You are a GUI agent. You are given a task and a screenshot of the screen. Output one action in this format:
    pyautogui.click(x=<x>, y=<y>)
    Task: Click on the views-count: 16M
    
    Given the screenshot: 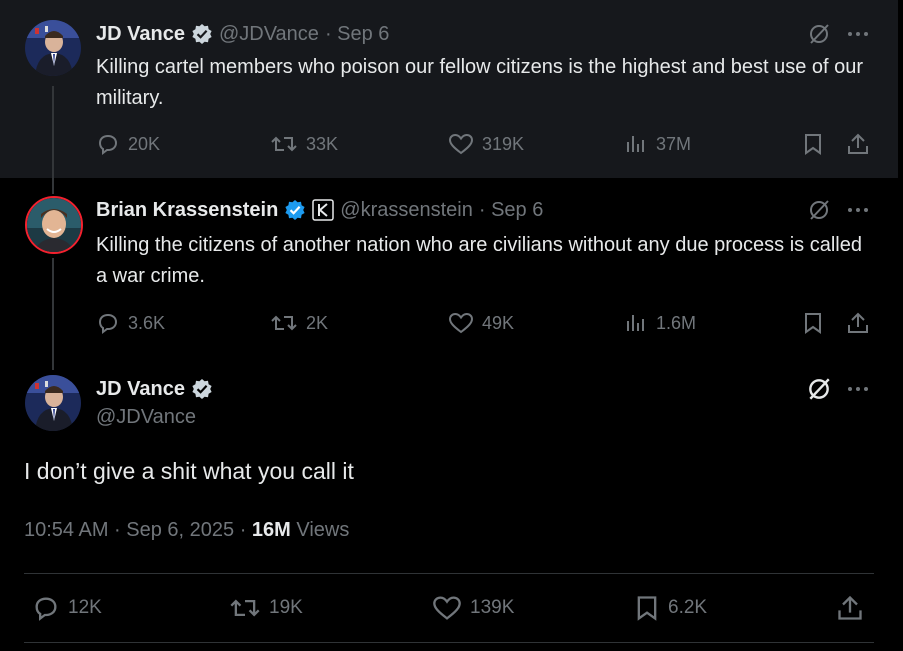 What is the action you would take?
    pyautogui.click(x=271, y=530)
    